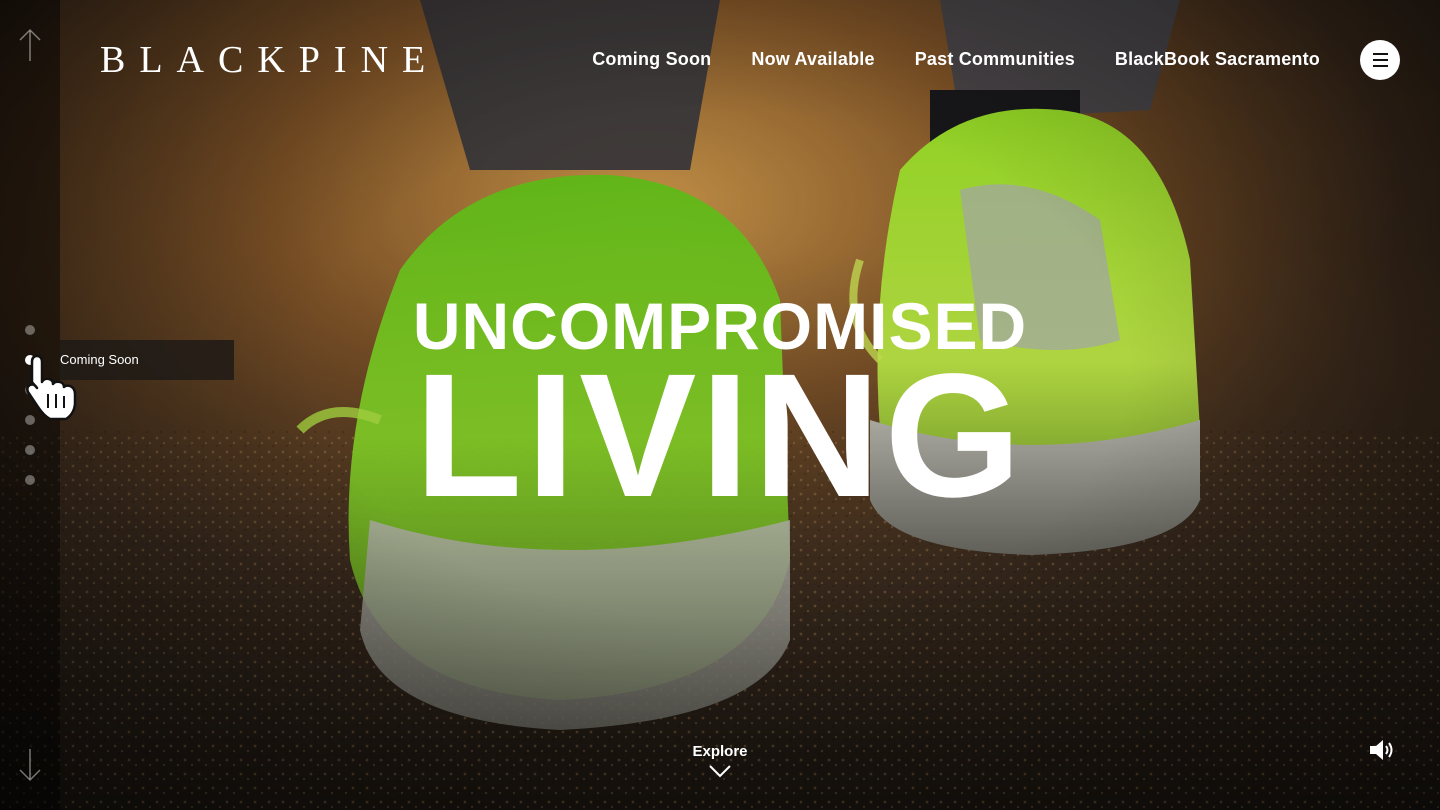  Describe the element at coordinates (995, 59) in the screenshot. I see `nav-link-past-communities: Past Communities` at that location.